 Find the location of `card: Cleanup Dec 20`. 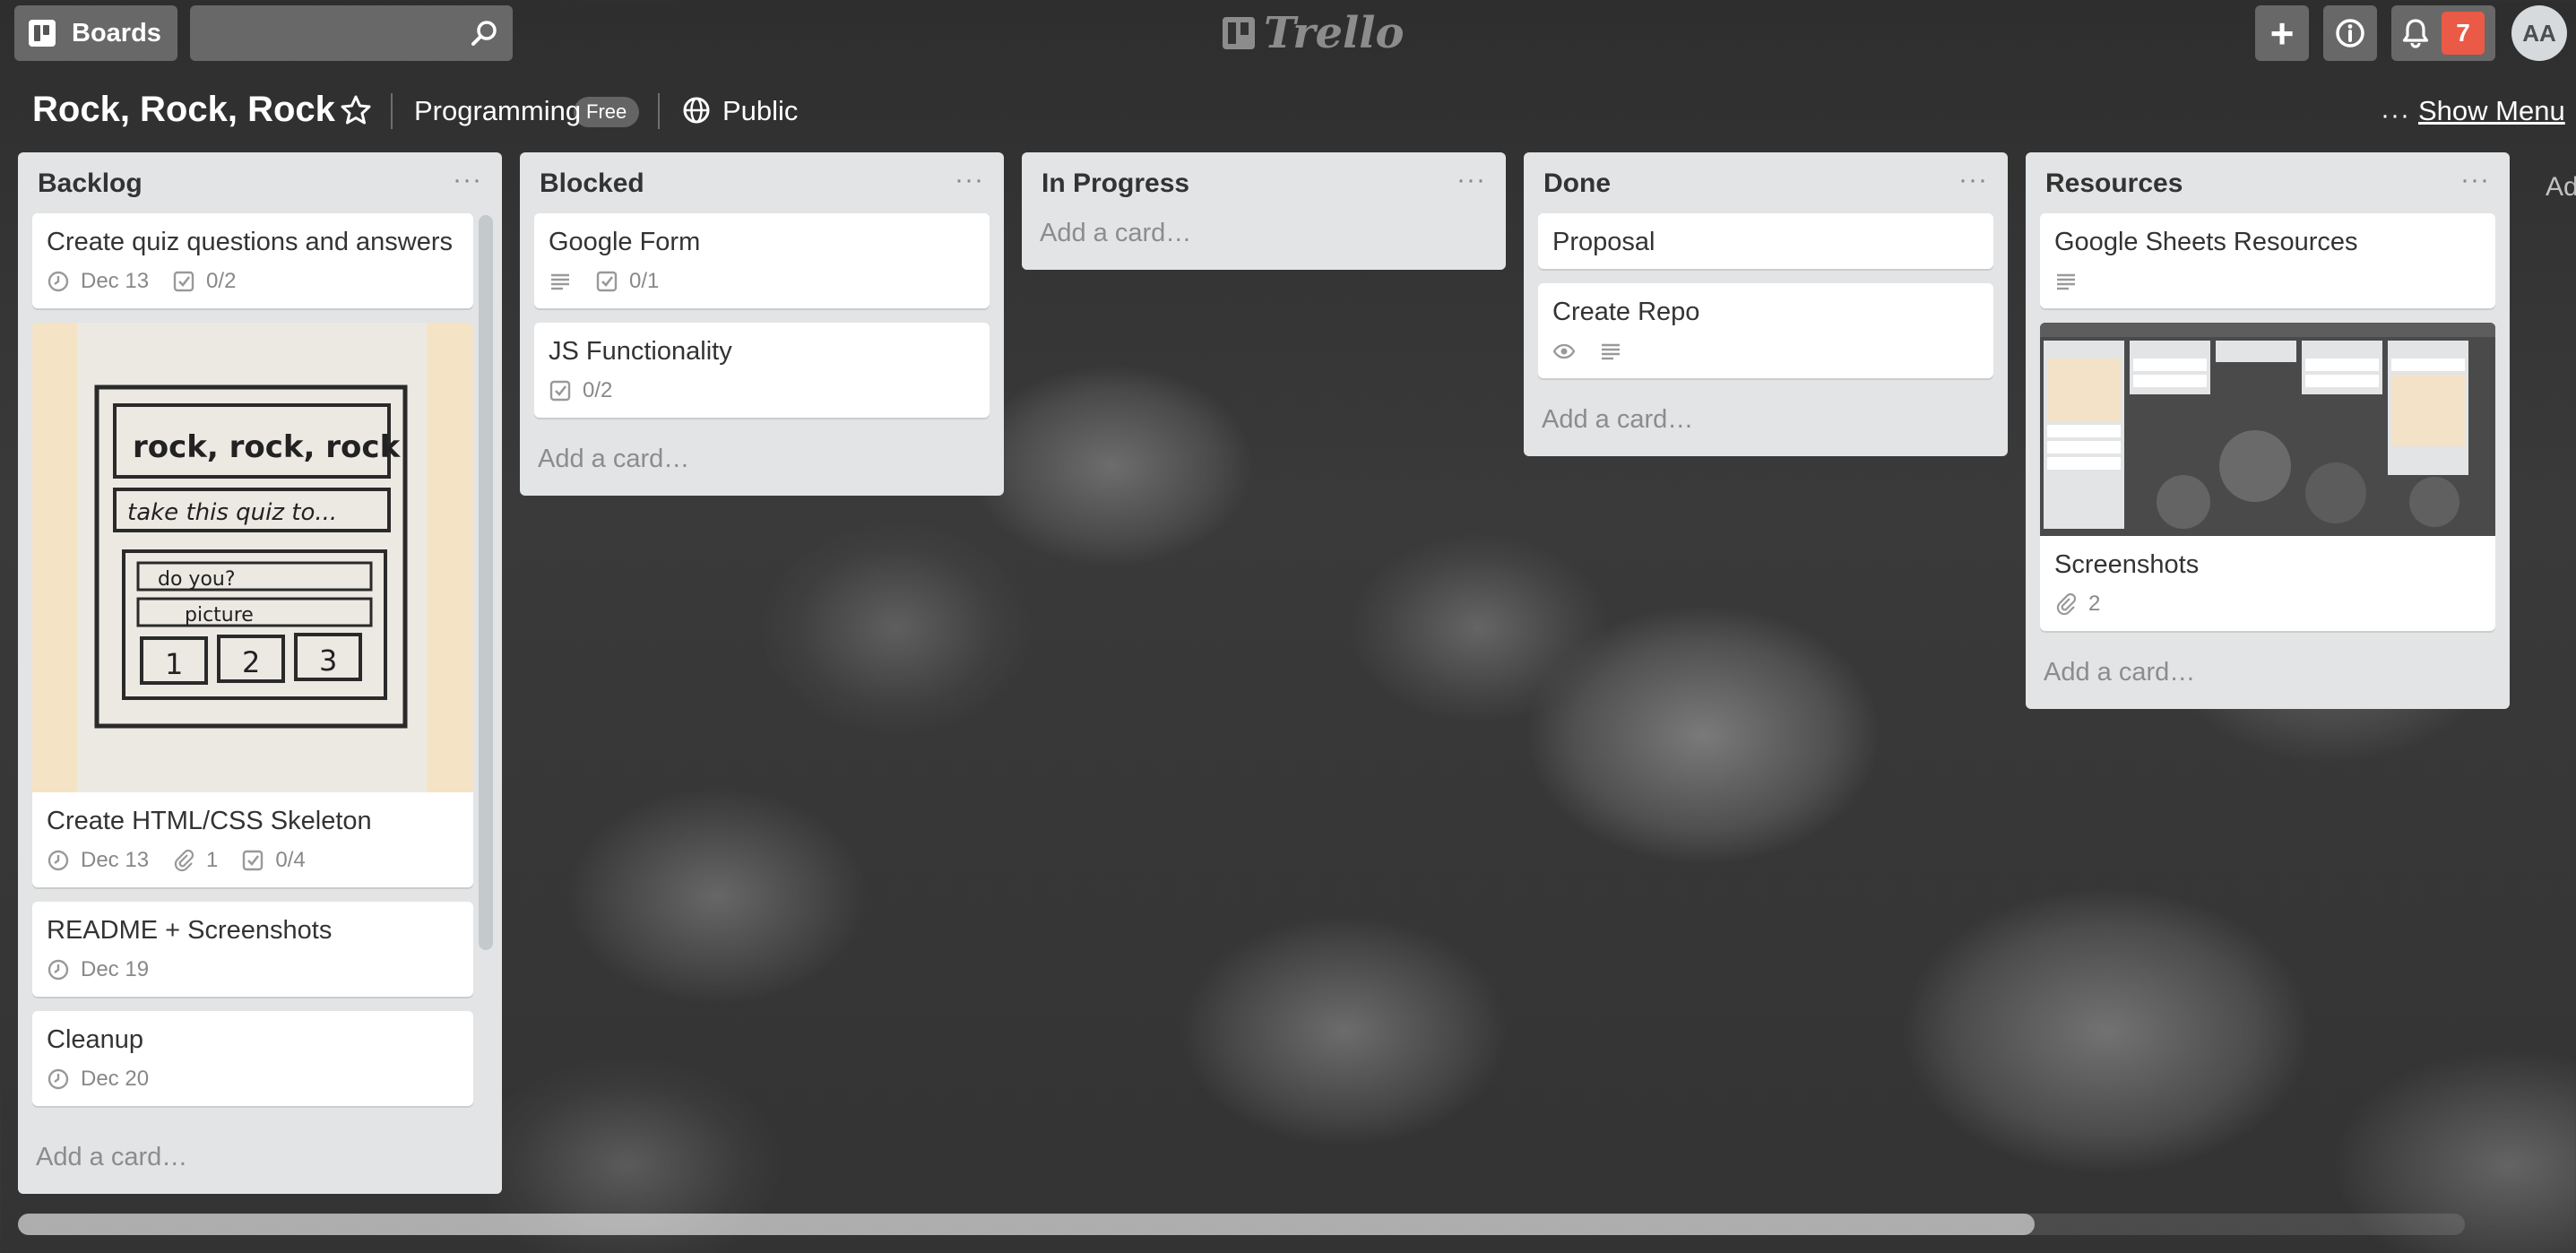

card: Cleanup Dec 20 is located at coordinates (252, 1058).